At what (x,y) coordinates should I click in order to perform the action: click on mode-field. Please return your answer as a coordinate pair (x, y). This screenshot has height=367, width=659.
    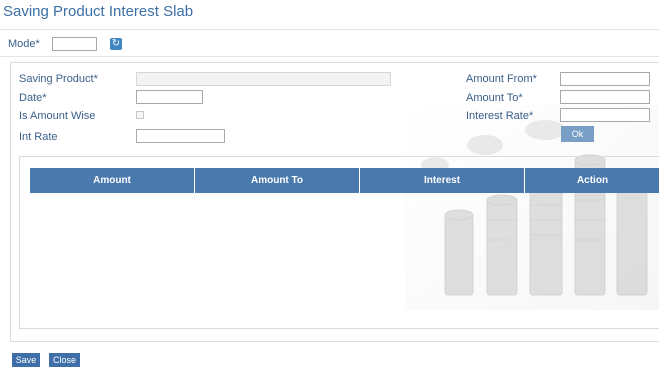
    Looking at the image, I should click on (74, 44).